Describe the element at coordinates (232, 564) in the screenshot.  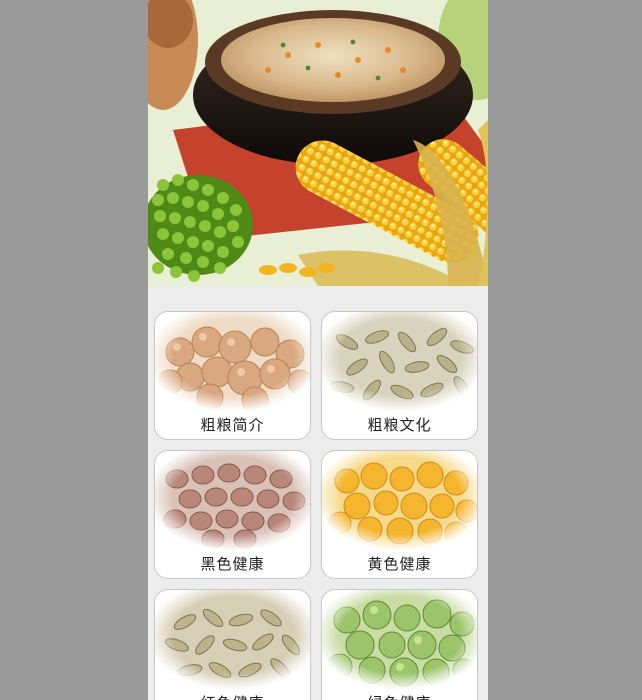
I see `card-label: 黑色健康` at that location.